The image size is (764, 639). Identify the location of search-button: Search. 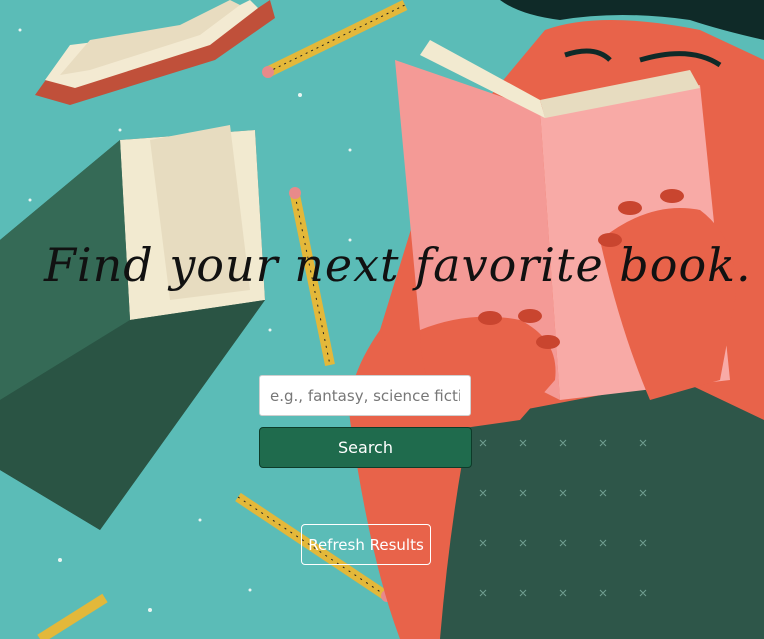
(365, 447).